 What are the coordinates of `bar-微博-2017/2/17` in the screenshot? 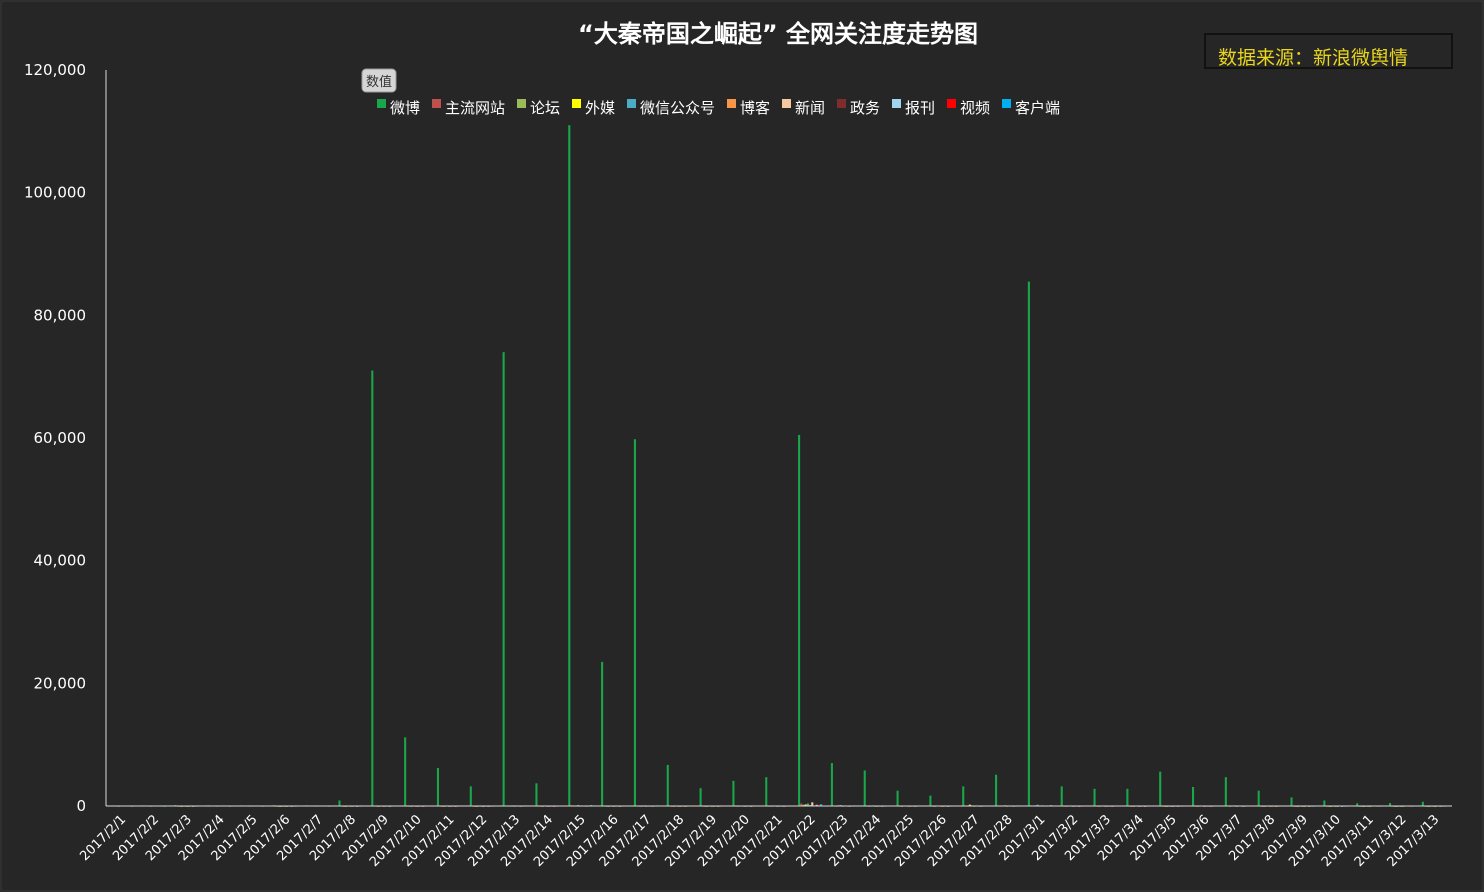 It's located at (634, 622).